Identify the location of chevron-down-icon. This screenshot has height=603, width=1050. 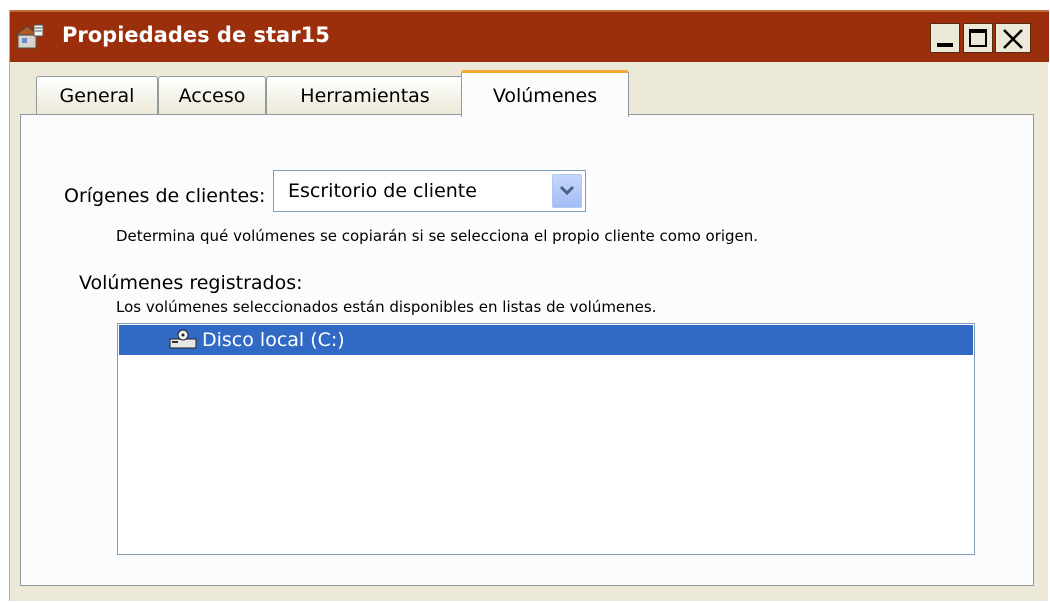
(567, 190).